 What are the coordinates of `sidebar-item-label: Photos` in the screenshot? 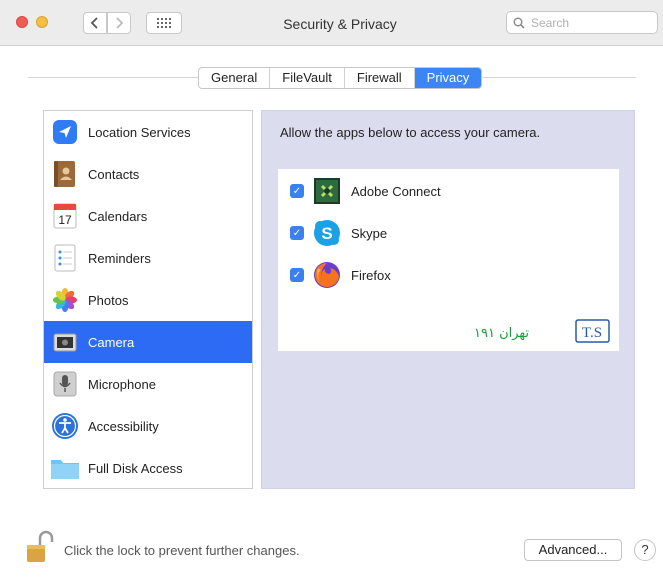 It's located at (108, 300).